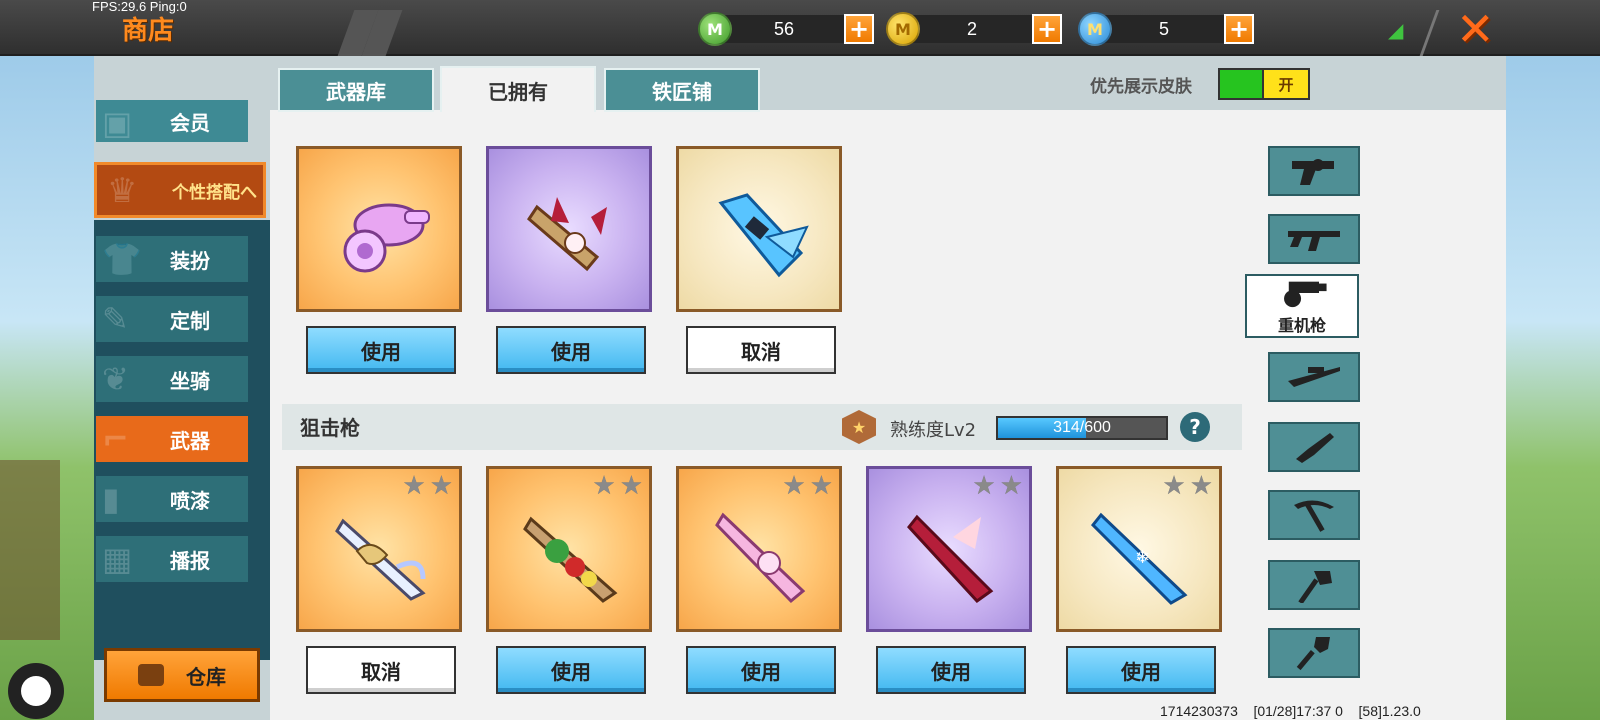  What do you see at coordinates (172, 439) in the screenshot?
I see `sidebar-item-weapon: ⌐ 武器` at bounding box center [172, 439].